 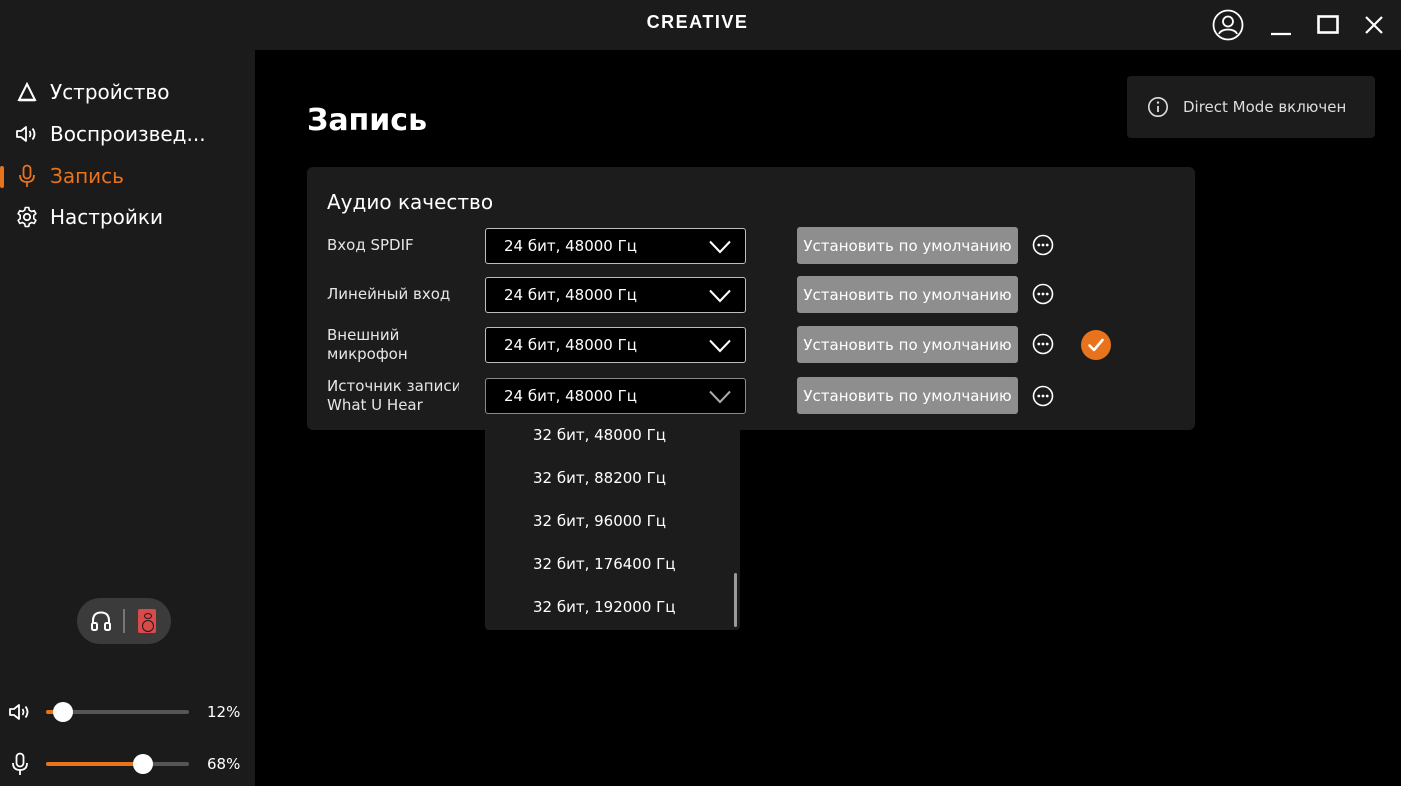 What do you see at coordinates (410, 202) in the screenshot?
I see `card-title: Аудио качество` at bounding box center [410, 202].